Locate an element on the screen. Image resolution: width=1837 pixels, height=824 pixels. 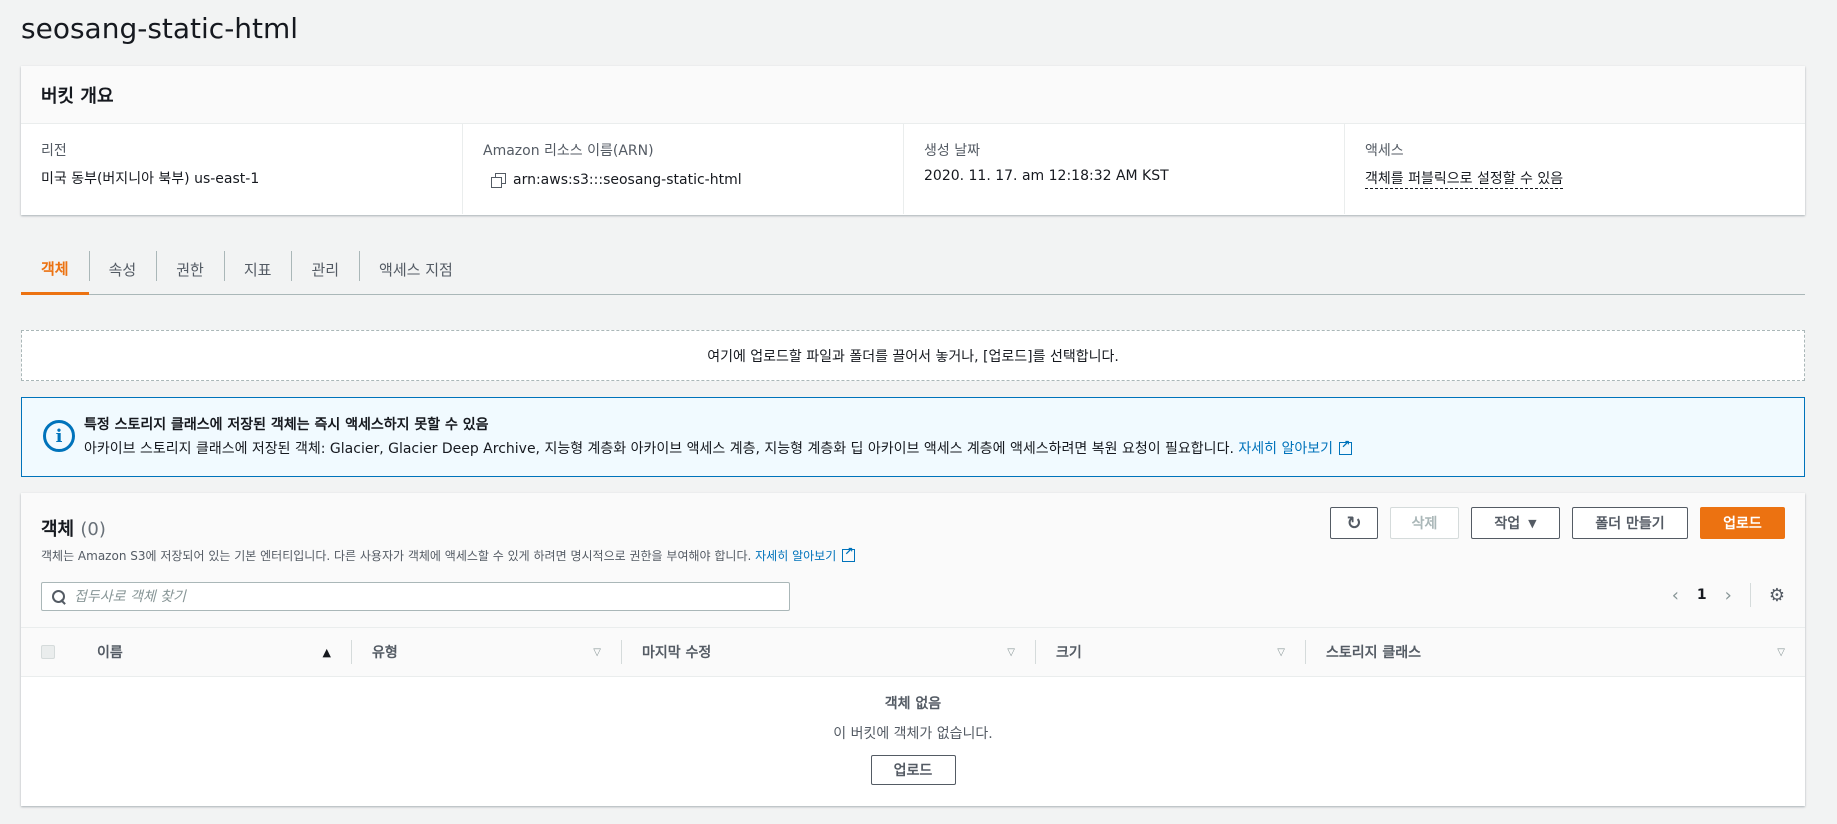
table-header: 이름 ▲ 유형 ▽ 마지막 수정 ▽ 크기 ▽ 스토리지 클래스 ▽ is located at coordinates (913, 652).